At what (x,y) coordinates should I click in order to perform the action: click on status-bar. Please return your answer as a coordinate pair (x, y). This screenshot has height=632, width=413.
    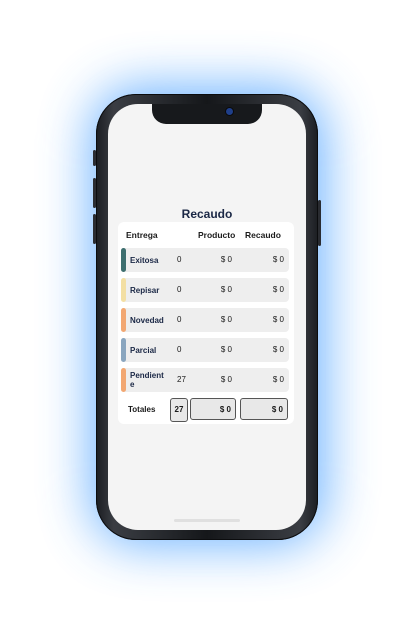
    Looking at the image, I should click on (207, 195).